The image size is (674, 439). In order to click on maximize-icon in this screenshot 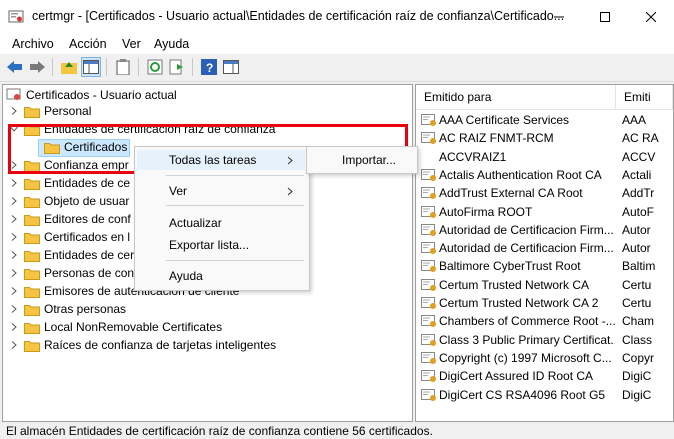, I will do `click(605, 17)`.